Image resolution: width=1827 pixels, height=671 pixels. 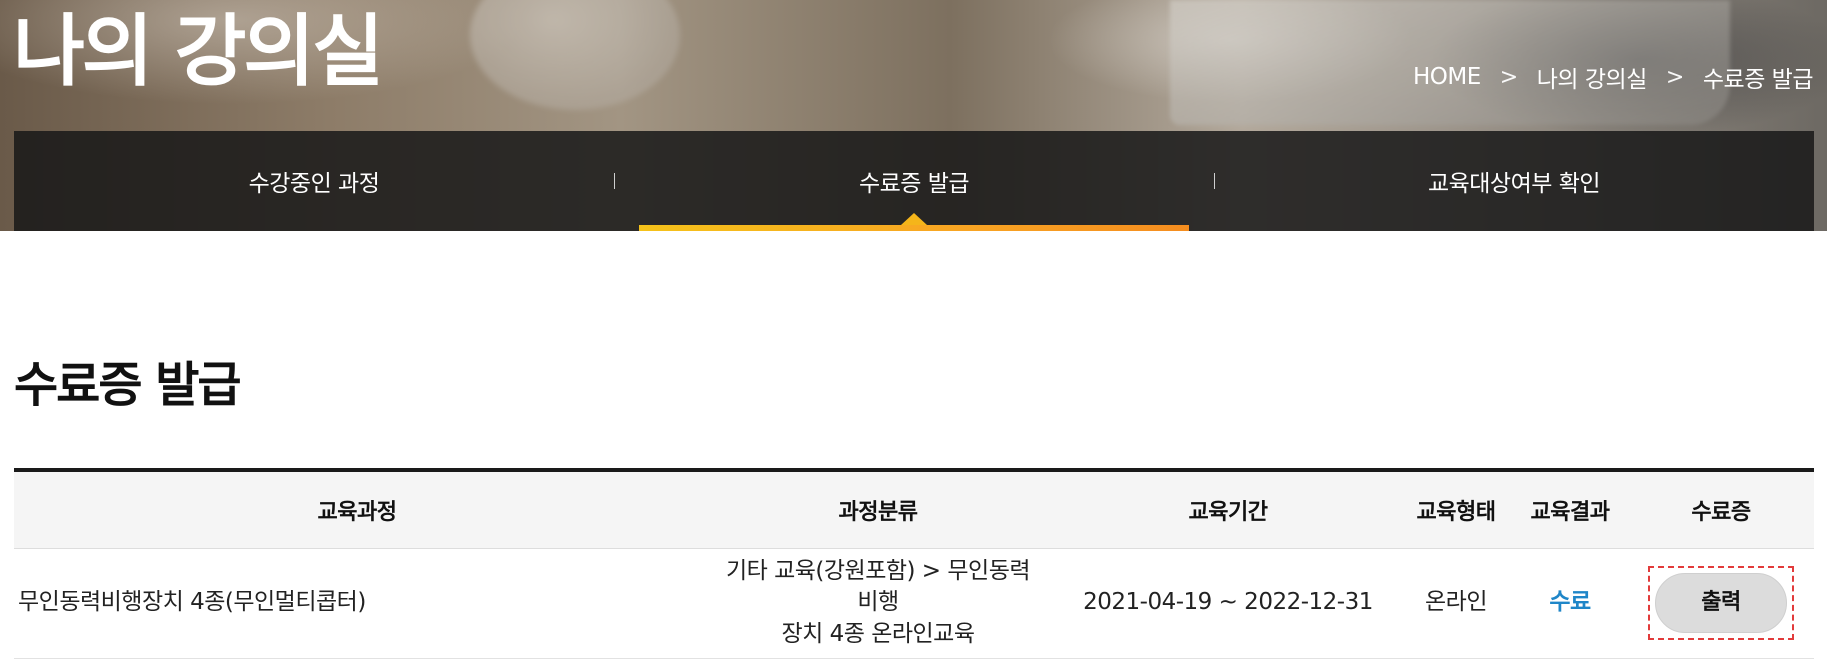 I want to click on breadcrumb-home: HOME, so click(x=1447, y=77).